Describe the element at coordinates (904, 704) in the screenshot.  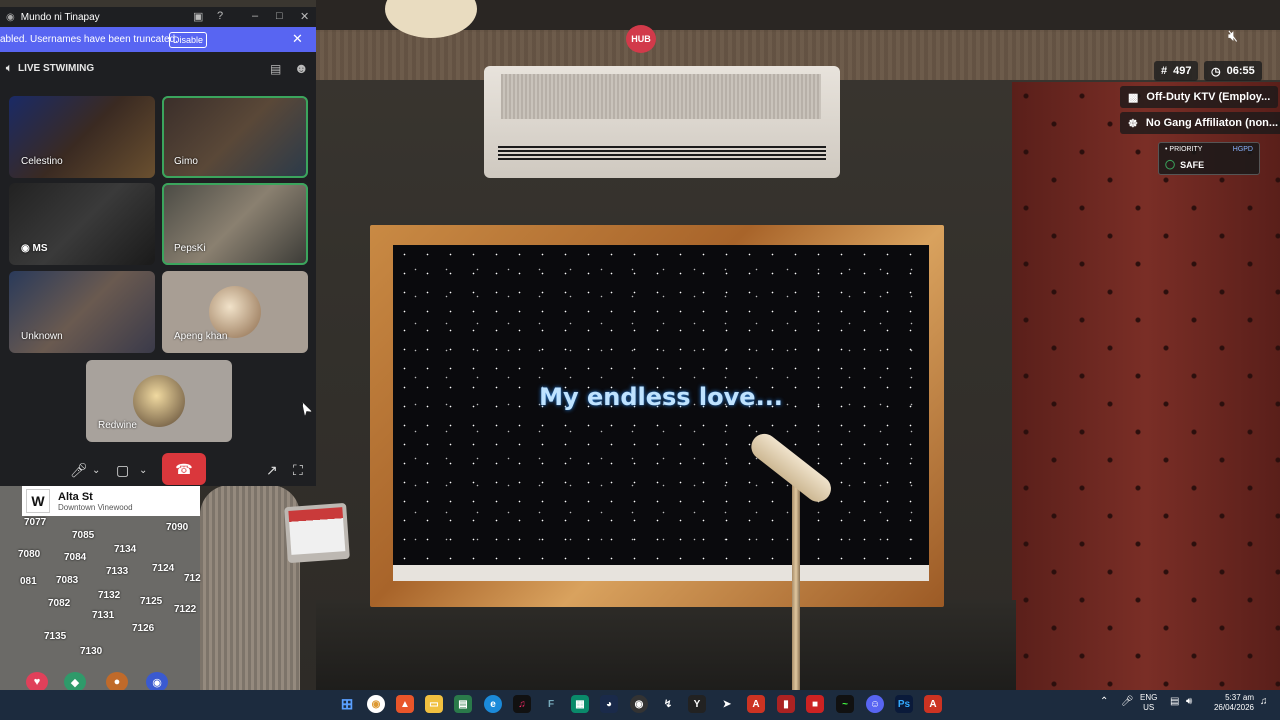
I see `photoshop-icon: Ps` at that location.